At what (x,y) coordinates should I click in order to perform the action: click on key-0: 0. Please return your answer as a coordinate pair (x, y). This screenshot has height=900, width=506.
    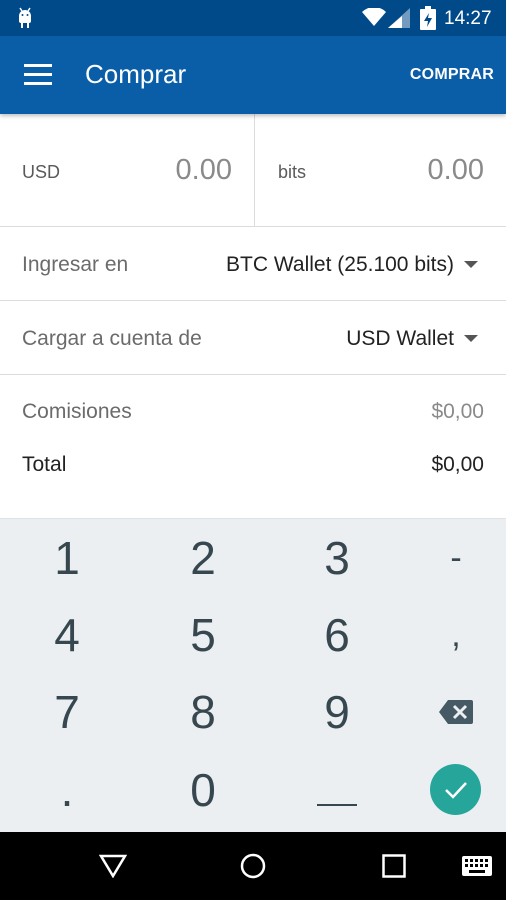
    Looking at the image, I should click on (203, 790).